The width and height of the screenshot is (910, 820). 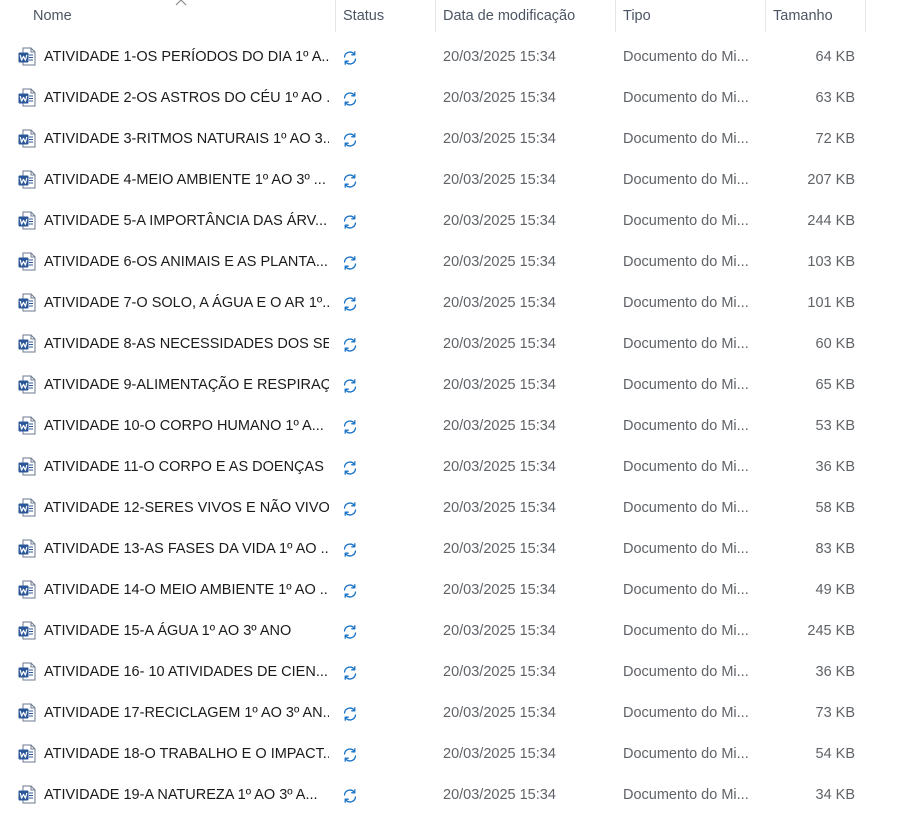 What do you see at coordinates (819, 17) in the screenshot?
I see `column-header-size: Tamanho` at bounding box center [819, 17].